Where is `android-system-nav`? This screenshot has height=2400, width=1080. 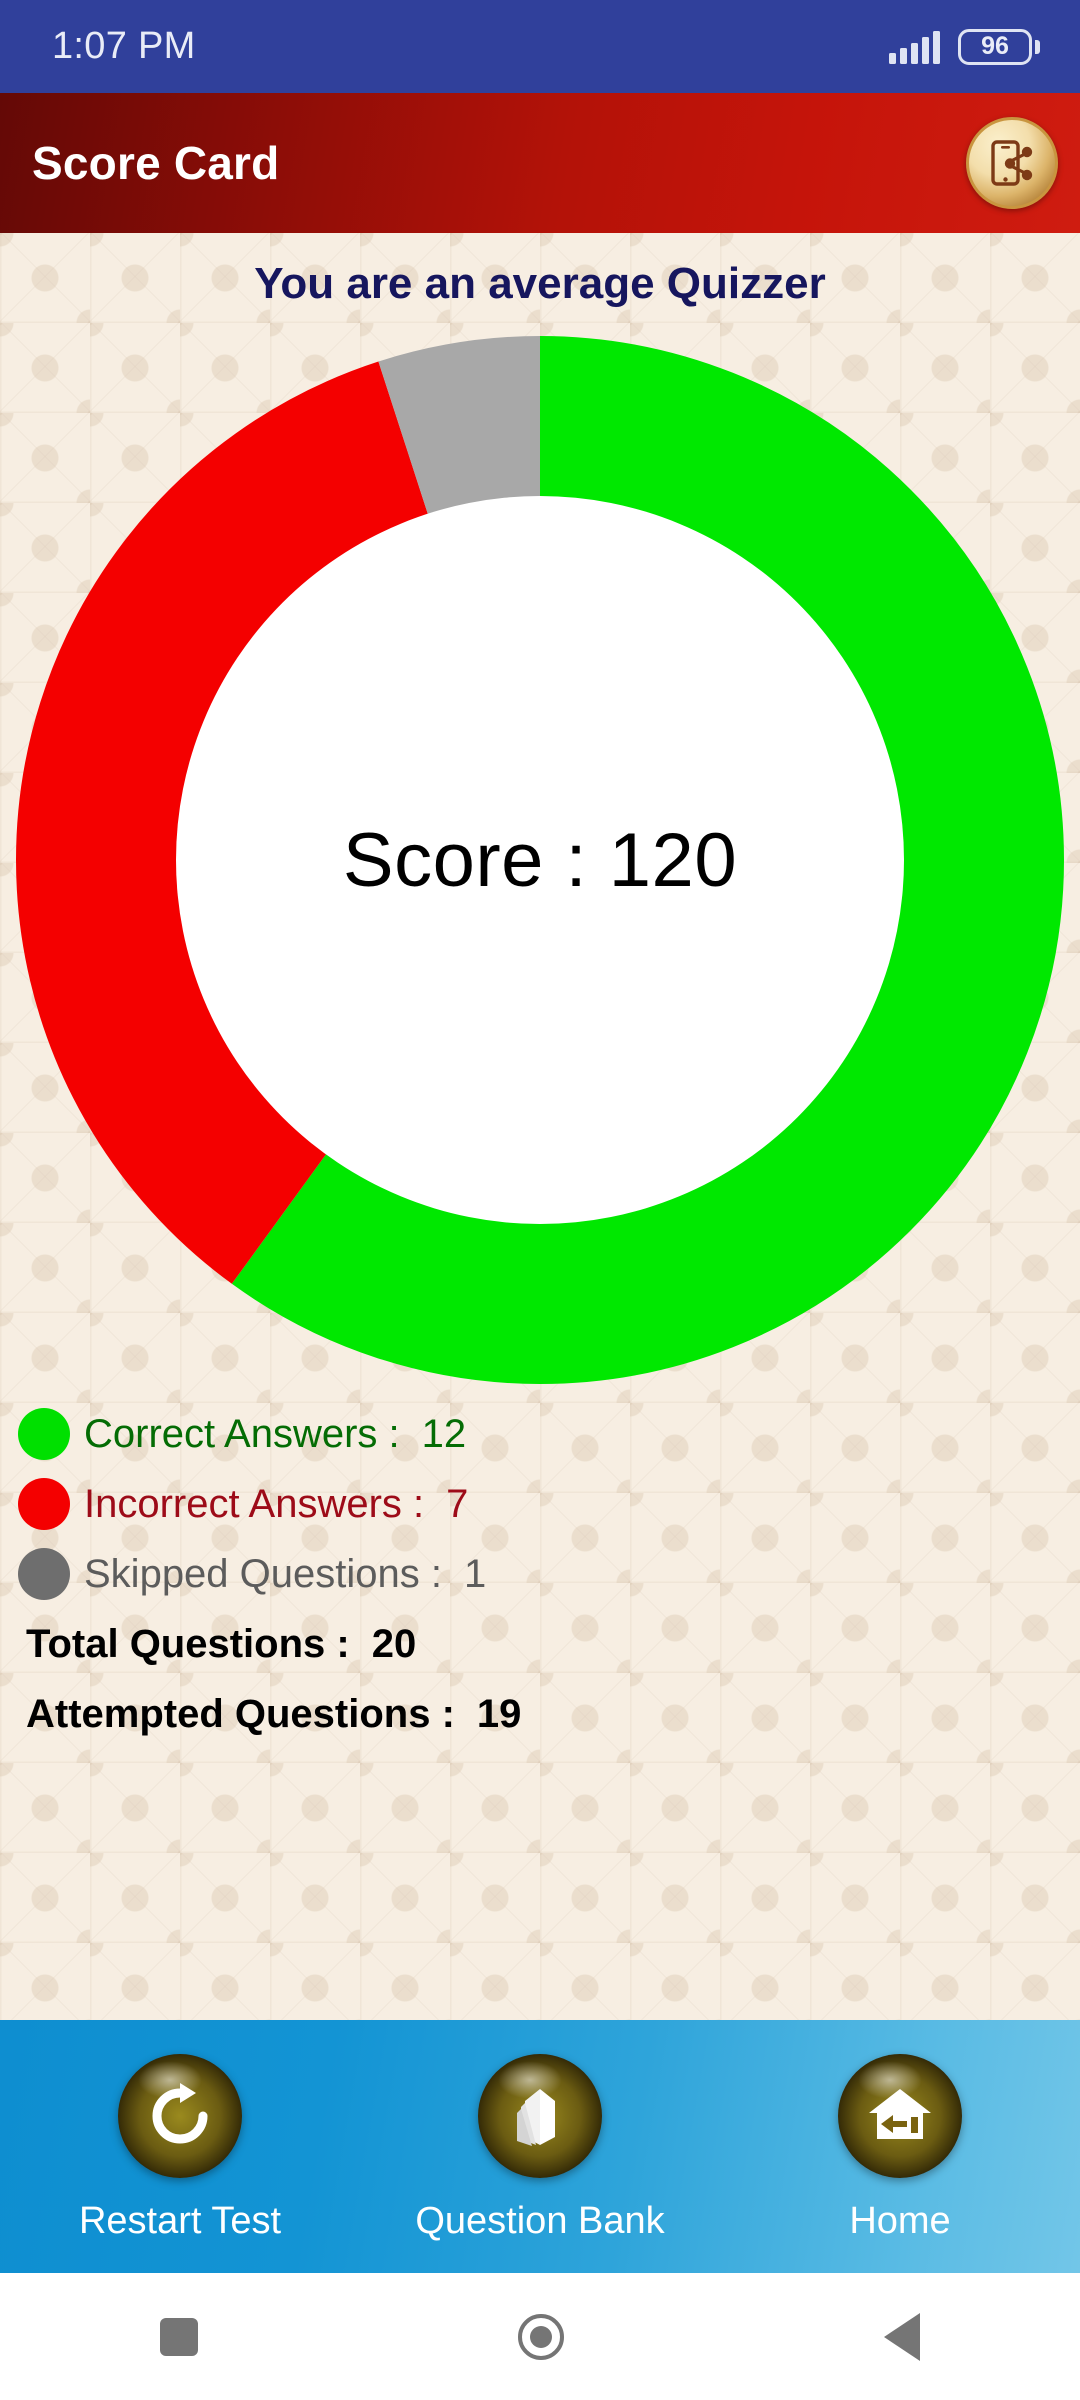 android-system-nav is located at coordinates (540, 2336).